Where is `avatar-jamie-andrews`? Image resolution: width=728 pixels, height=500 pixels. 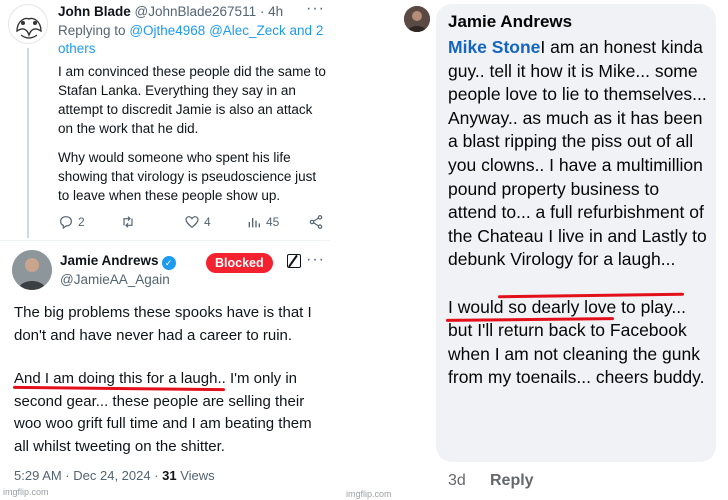
avatar-jamie-andrews is located at coordinates (32, 270).